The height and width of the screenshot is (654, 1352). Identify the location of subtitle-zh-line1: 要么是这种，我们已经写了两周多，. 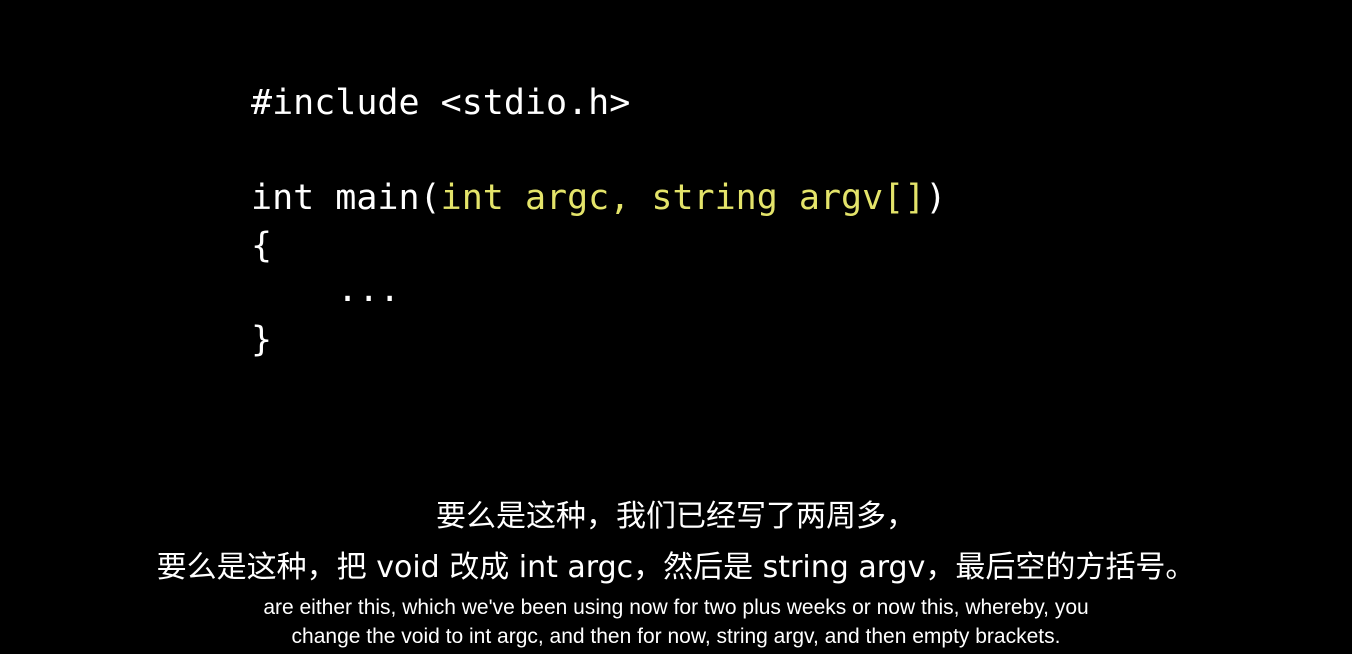
(676, 516).